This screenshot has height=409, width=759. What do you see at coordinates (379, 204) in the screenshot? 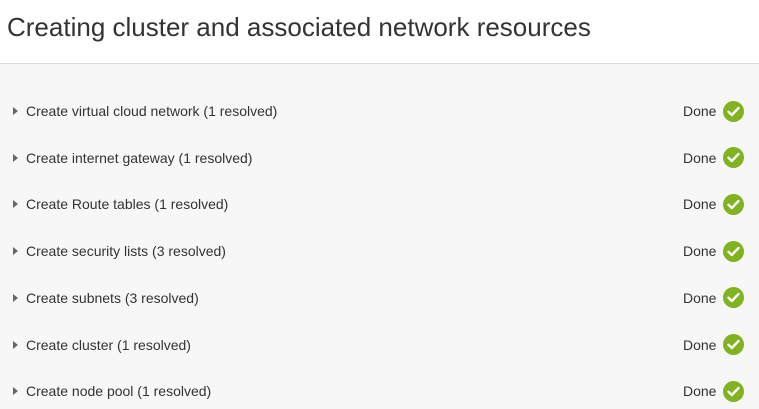
I see `step-row: Create Route tables (1 resolved) Done` at bounding box center [379, 204].